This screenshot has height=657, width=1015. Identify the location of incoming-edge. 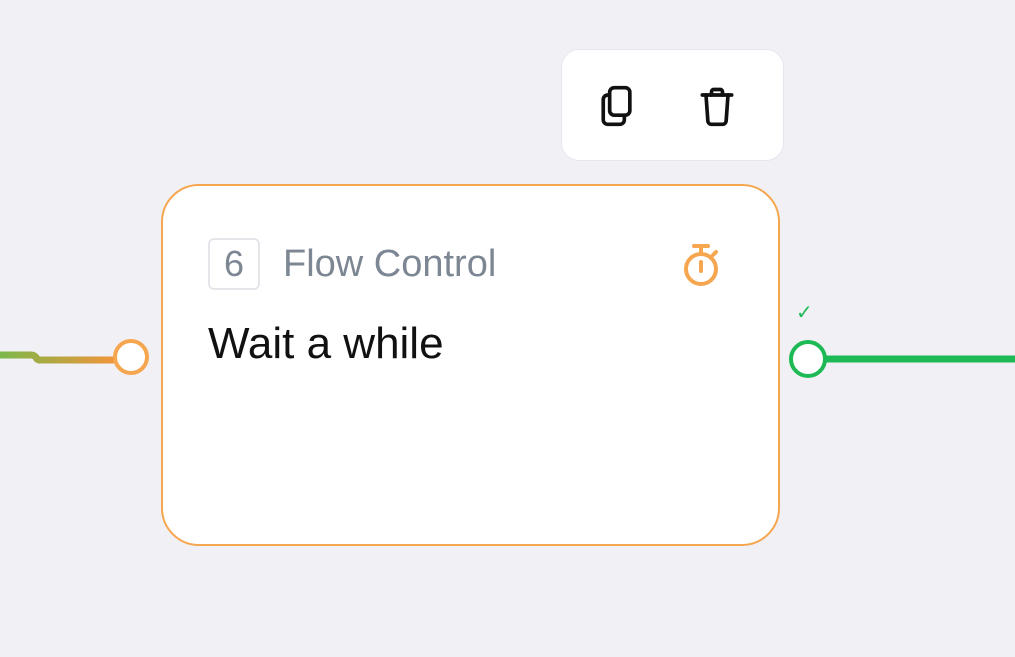
(57, 357).